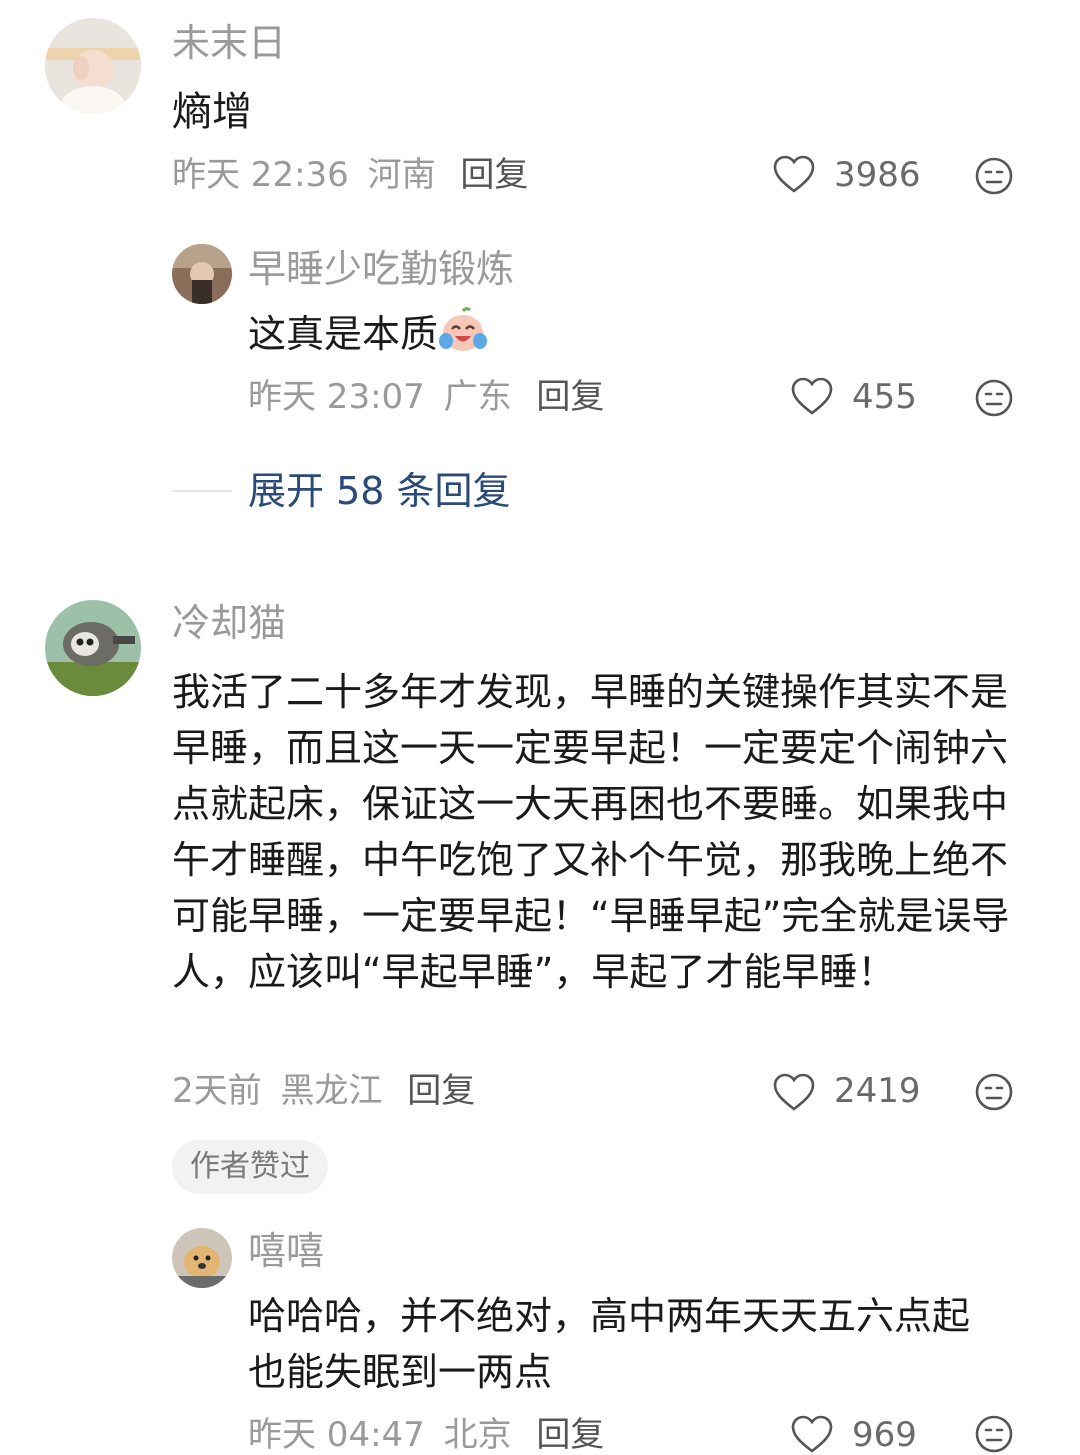 The width and height of the screenshot is (1080, 1455). What do you see at coordinates (336, 1435) in the screenshot?
I see `reply-time: 昨天 04:47` at bounding box center [336, 1435].